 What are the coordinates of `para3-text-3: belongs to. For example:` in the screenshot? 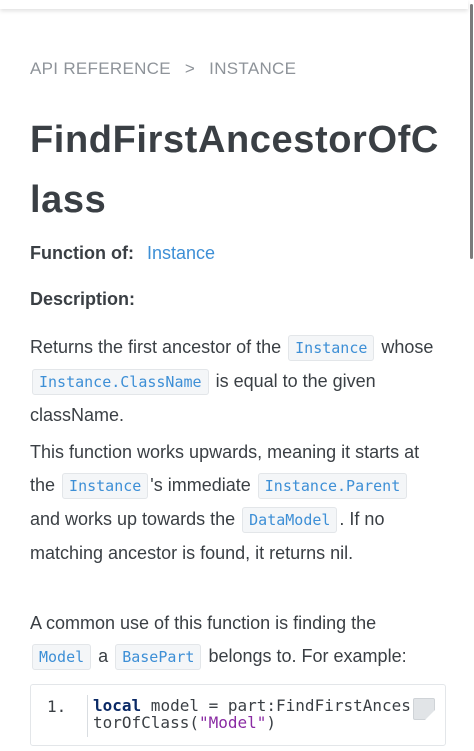 It's located at (307, 656).